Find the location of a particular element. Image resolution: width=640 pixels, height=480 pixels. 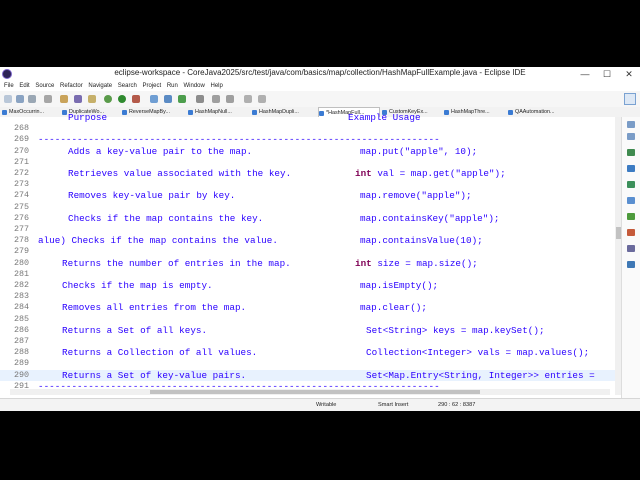

comment-usage: Set<String> keys = map.keySet(); is located at coordinates (455, 330).